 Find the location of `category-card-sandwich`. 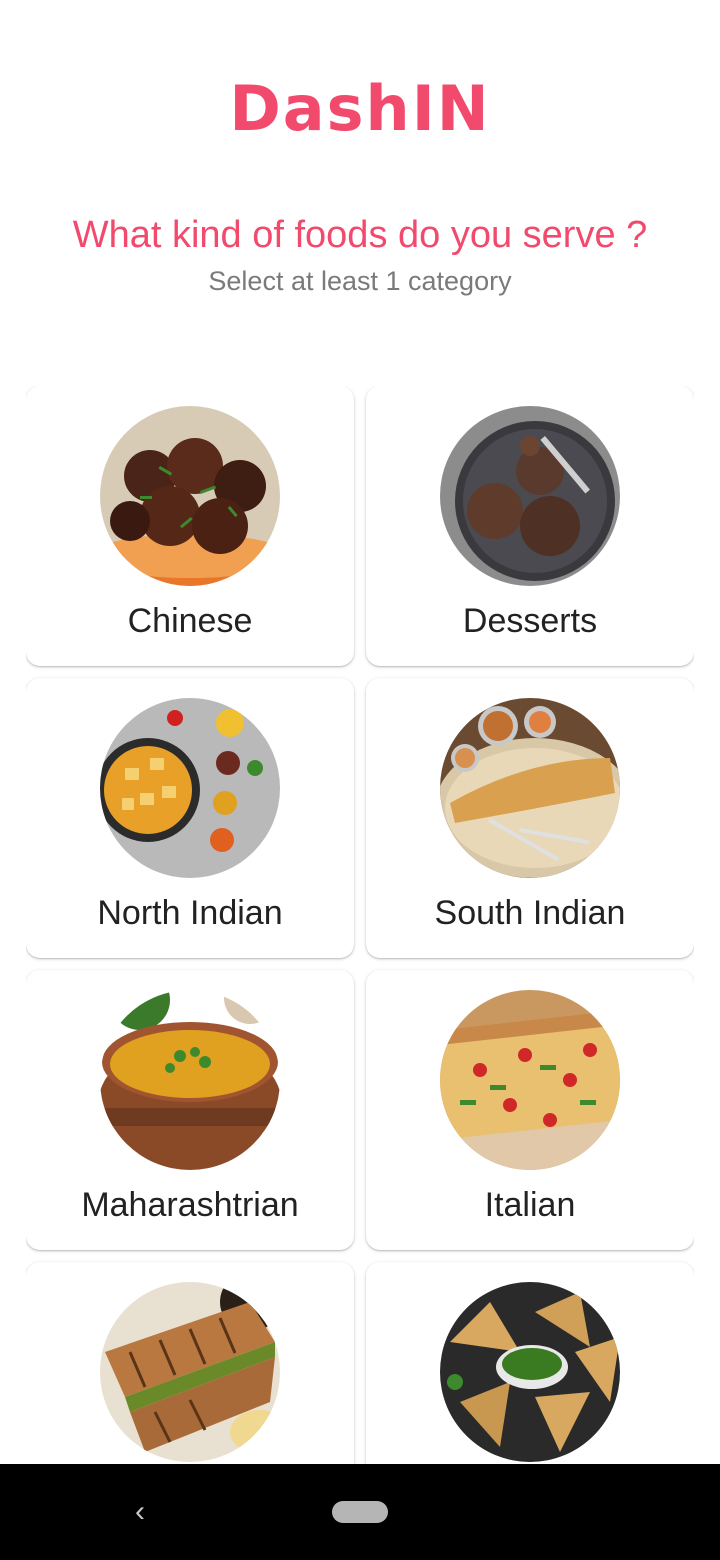

category-card-sandwich is located at coordinates (190, 1363).